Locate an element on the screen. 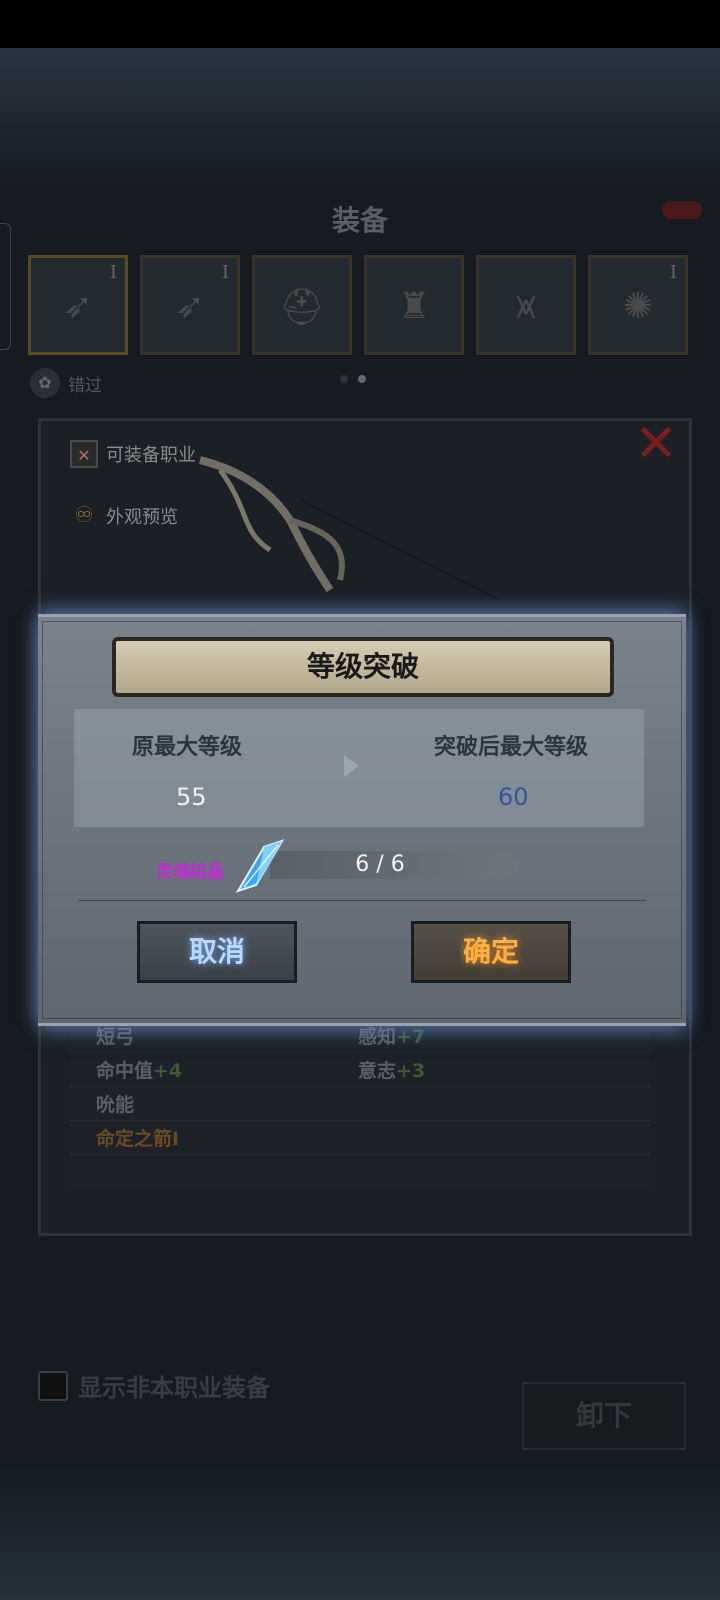 Image resolution: width=720 pixels, height=1600 pixels. equipment-title: 装备 is located at coordinates (359, 220).